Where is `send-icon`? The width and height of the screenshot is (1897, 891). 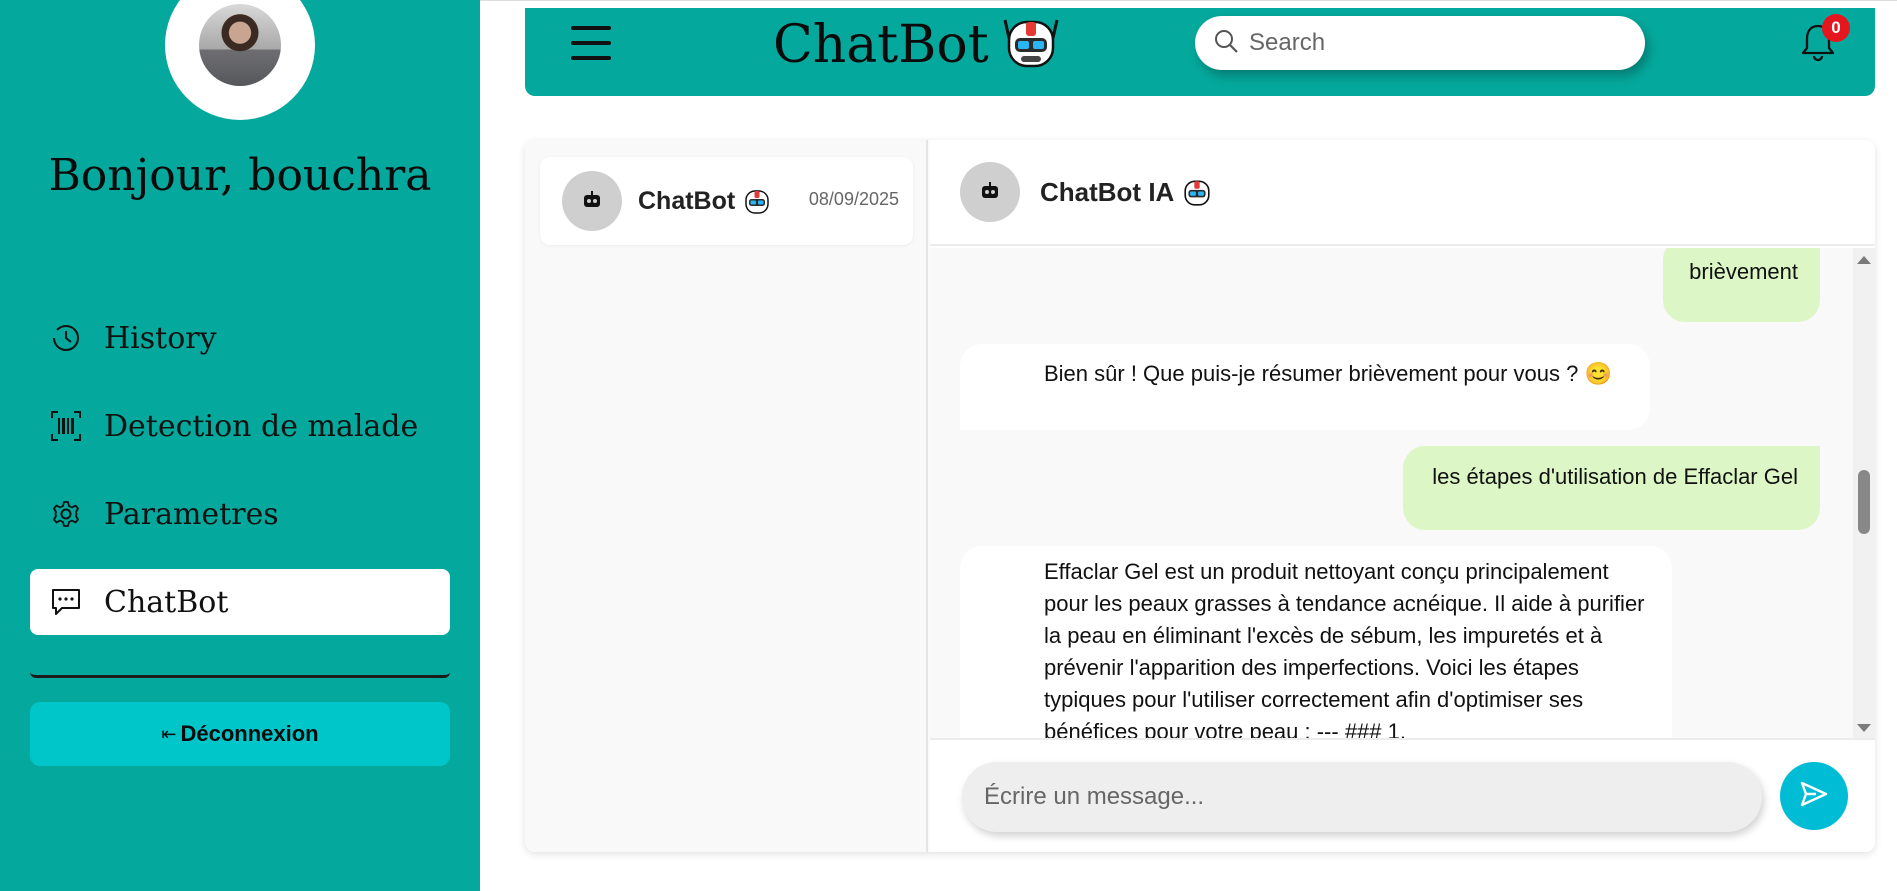 send-icon is located at coordinates (1814, 796).